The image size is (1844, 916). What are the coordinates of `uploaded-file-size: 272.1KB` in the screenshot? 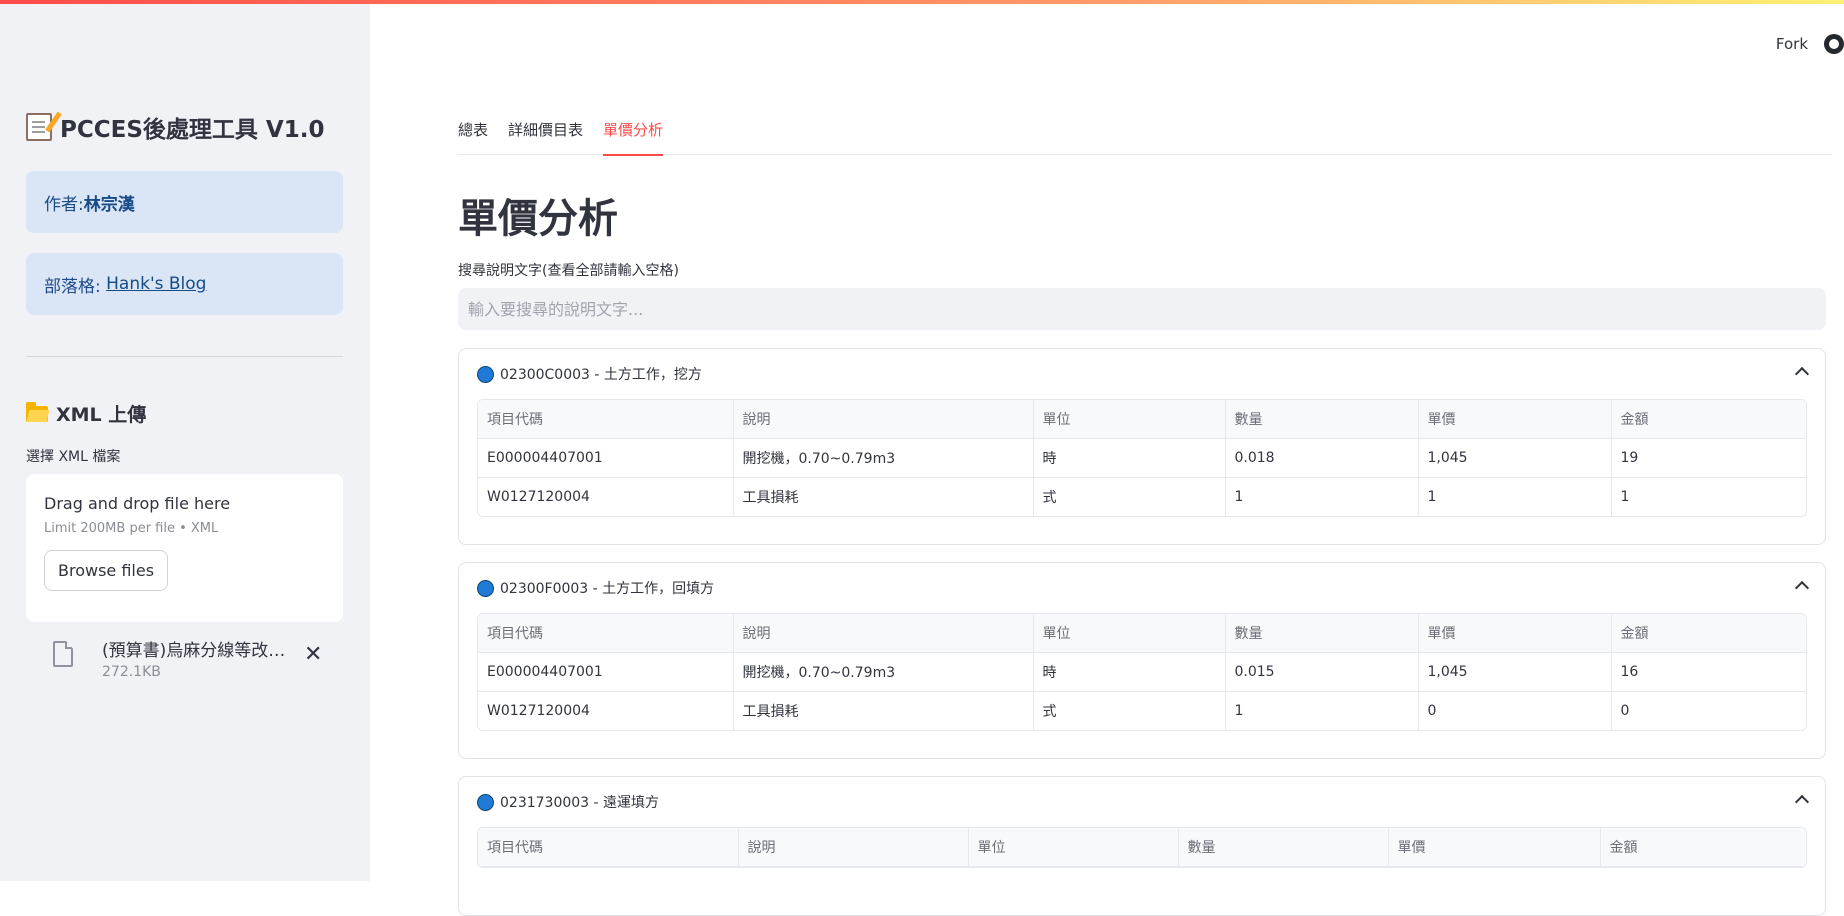 It's located at (131, 672).